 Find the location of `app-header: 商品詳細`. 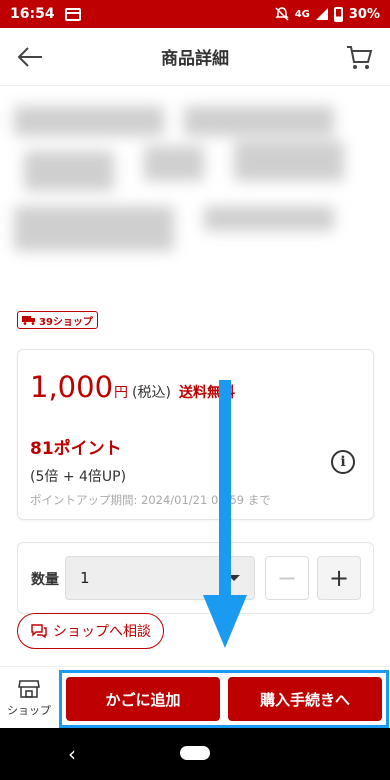

app-header: 商品詳細 is located at coordinates (195, 57).